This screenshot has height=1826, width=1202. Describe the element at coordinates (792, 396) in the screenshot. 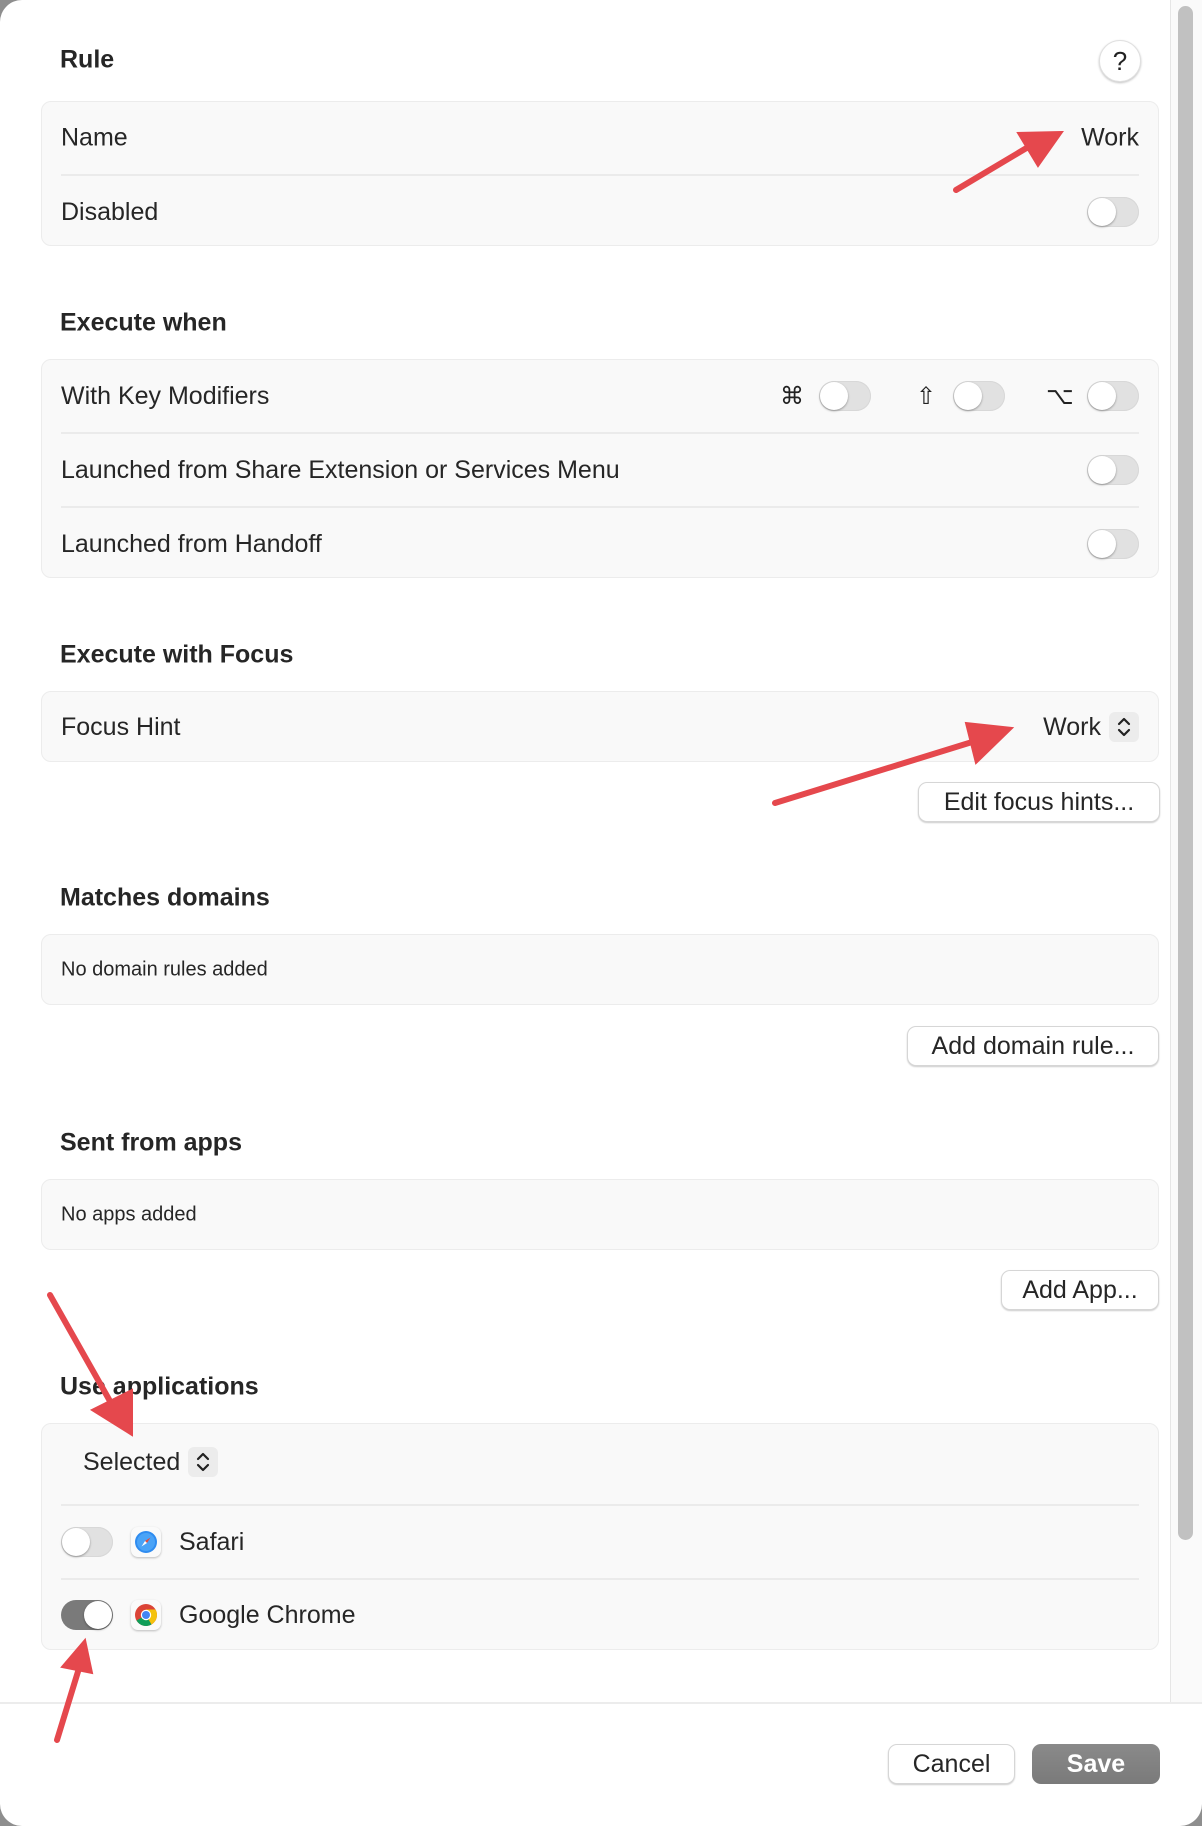

I see `command-icon: ⌘` at that location.